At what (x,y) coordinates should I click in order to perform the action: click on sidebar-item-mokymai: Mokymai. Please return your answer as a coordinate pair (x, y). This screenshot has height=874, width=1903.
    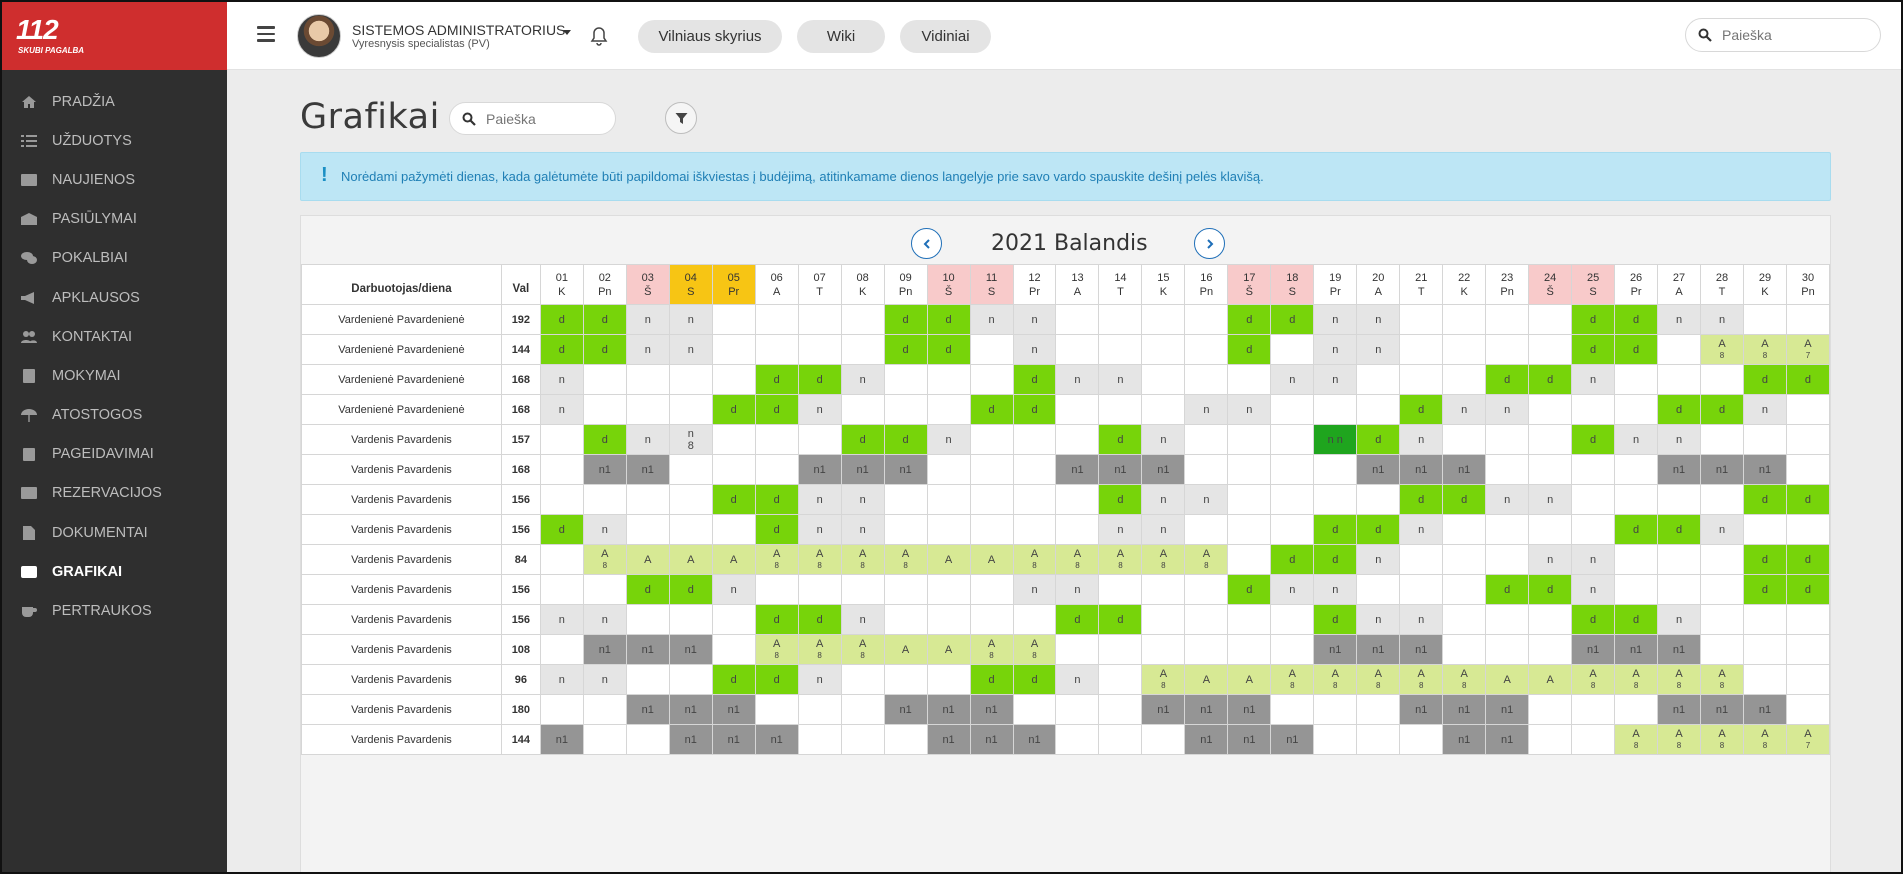
    Looking at the image, I should click on (114, 375).